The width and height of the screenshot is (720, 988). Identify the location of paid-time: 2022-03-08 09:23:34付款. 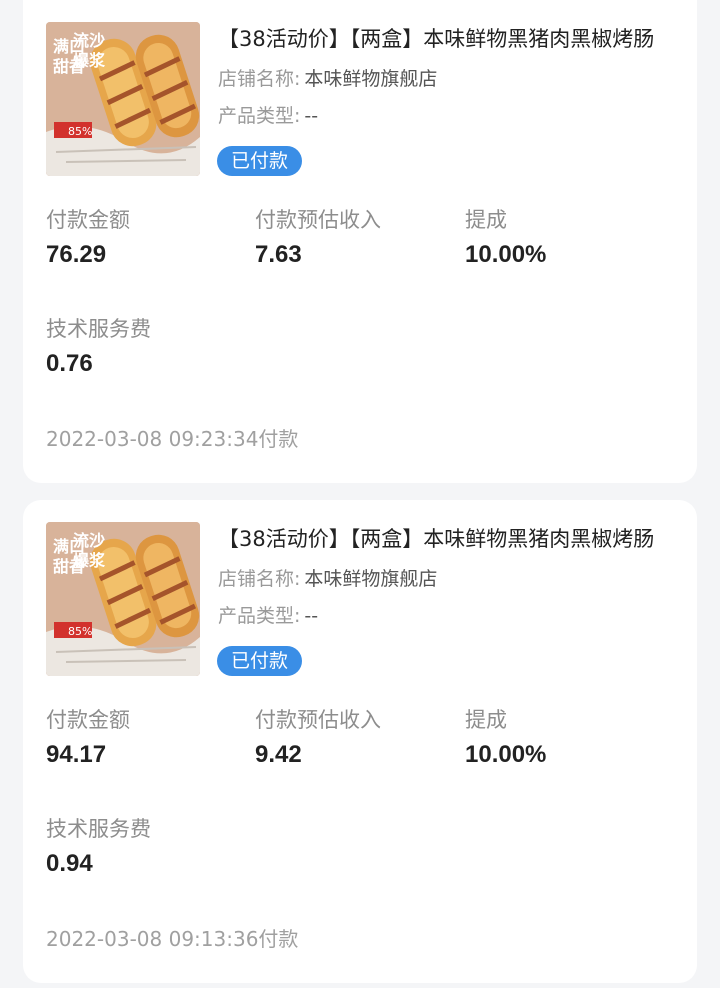
(172, 439).